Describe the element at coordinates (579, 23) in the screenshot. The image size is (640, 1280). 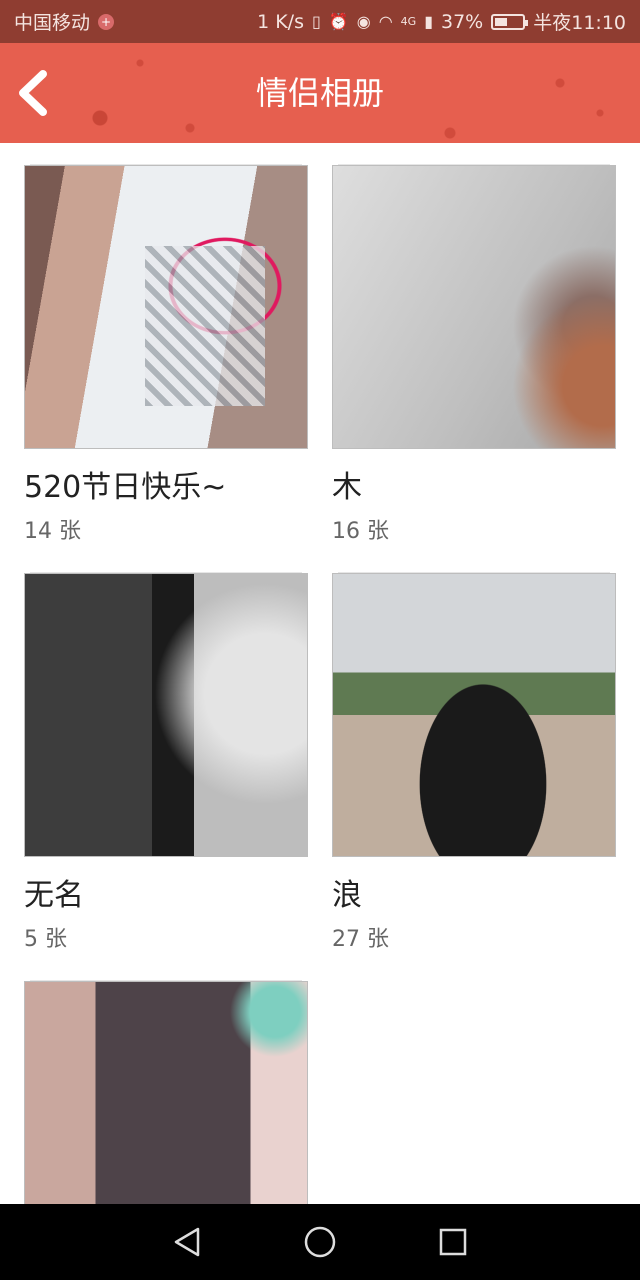
I see `clock-time: 半夜11:10` at that location.